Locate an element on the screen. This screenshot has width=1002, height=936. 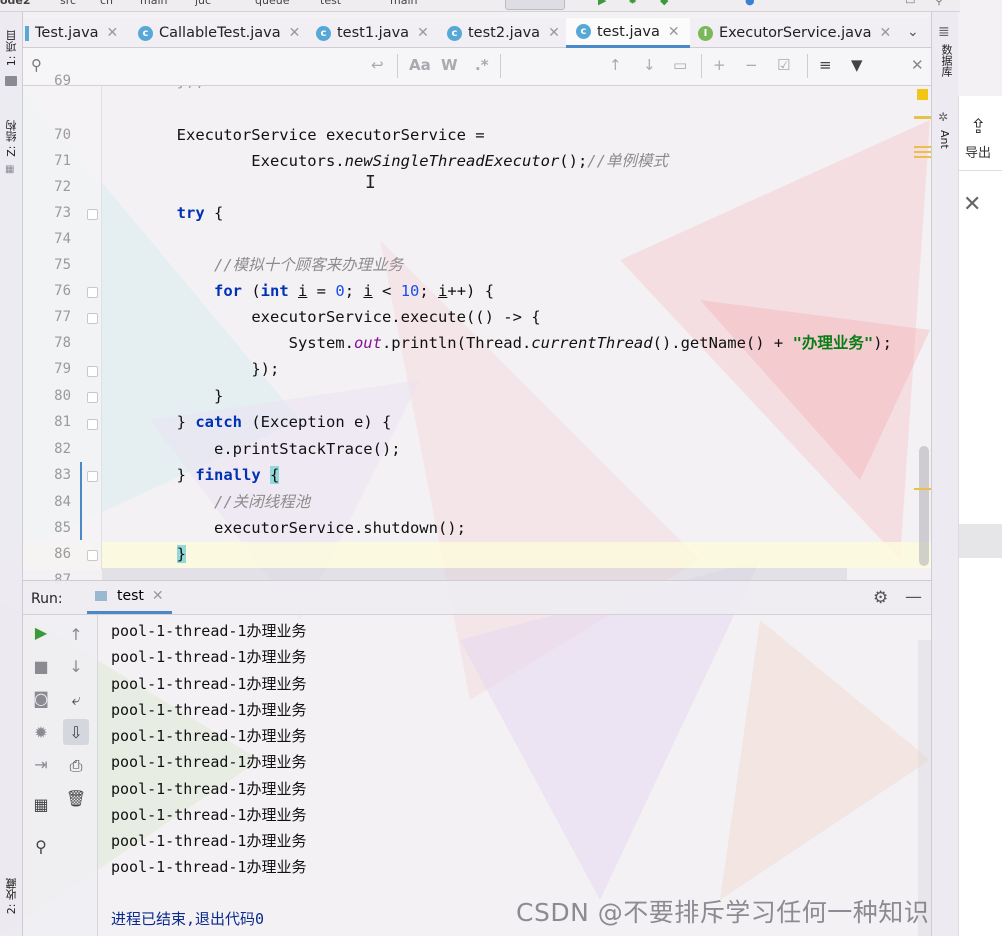
project-tool-button: 1: 项目 is located at coordinates (12, 48).